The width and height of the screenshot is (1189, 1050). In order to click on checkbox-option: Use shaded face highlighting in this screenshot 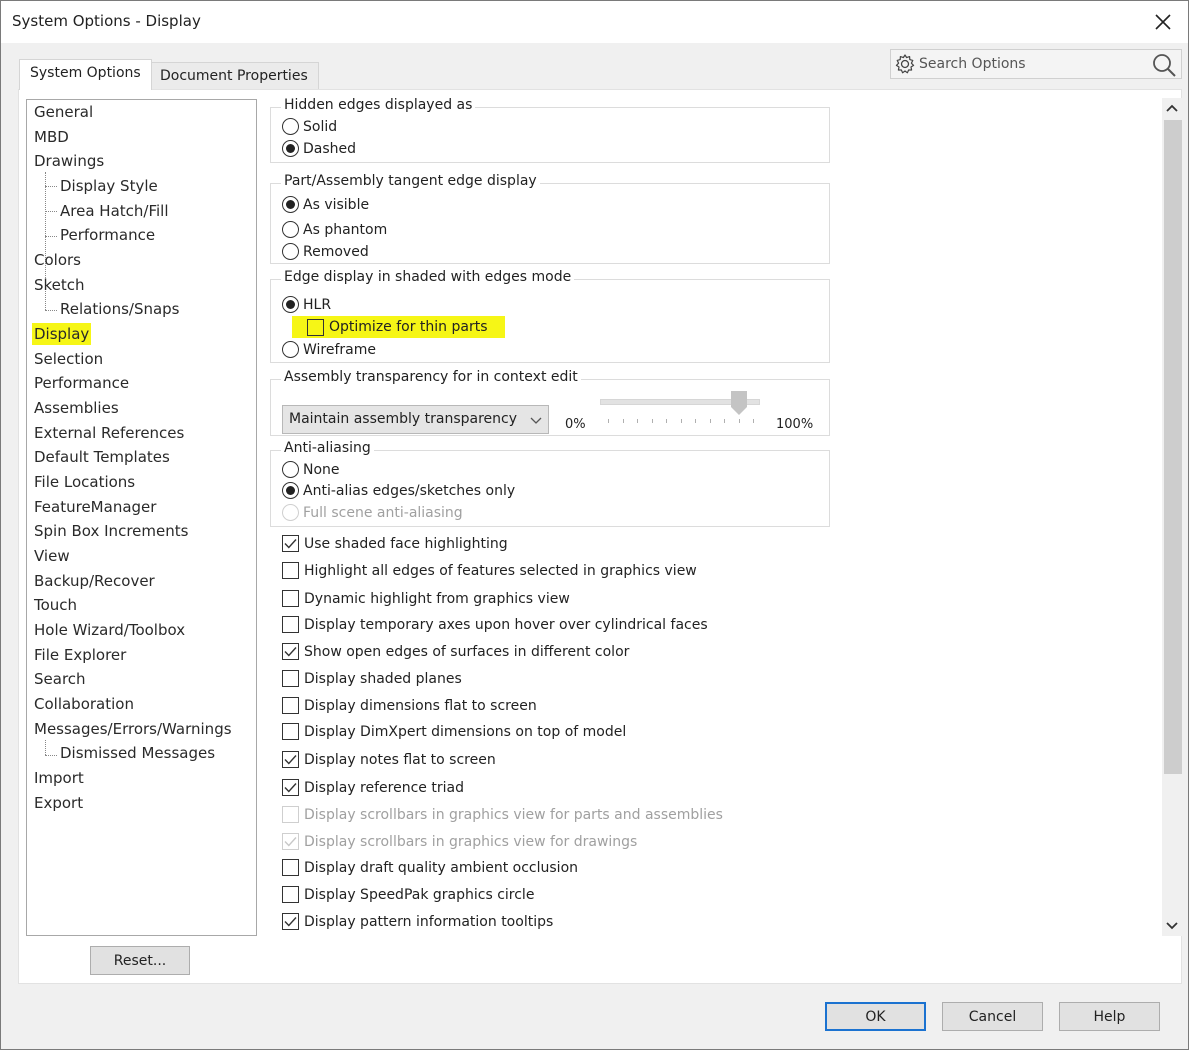, I will do `click(395, 543)`.